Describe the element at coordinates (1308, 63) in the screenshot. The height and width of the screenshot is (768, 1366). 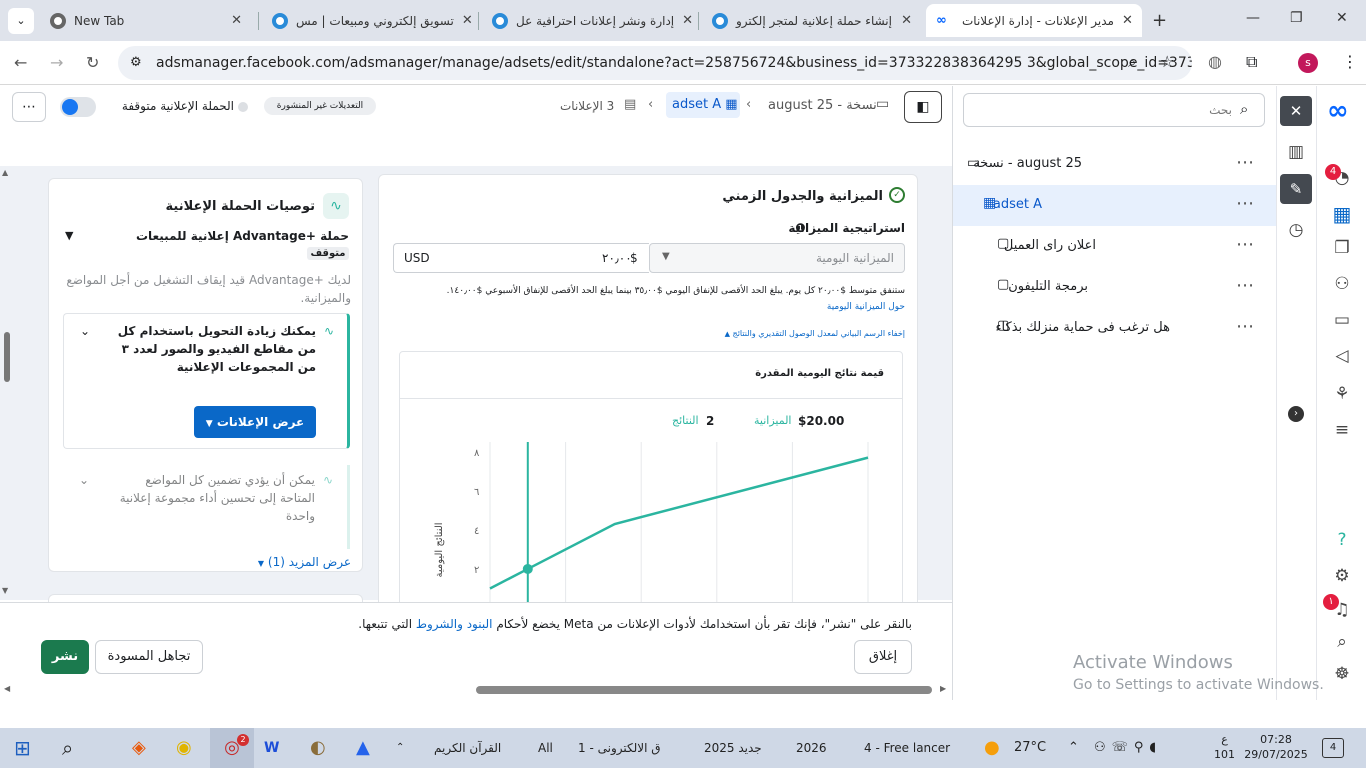
I see `profile-avatar: s` at that location.